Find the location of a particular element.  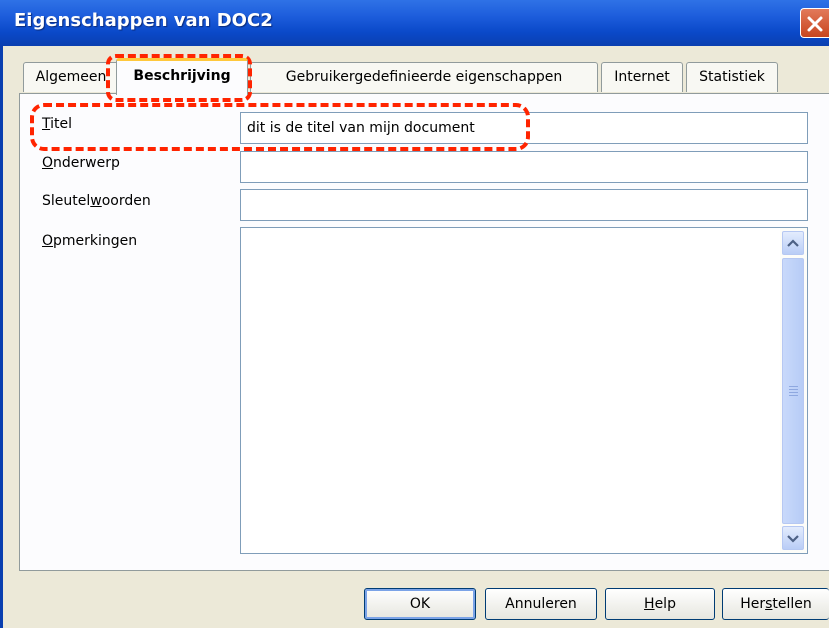

titel-field: dit is de titel van mijn document is located at coordinates (524, 128).